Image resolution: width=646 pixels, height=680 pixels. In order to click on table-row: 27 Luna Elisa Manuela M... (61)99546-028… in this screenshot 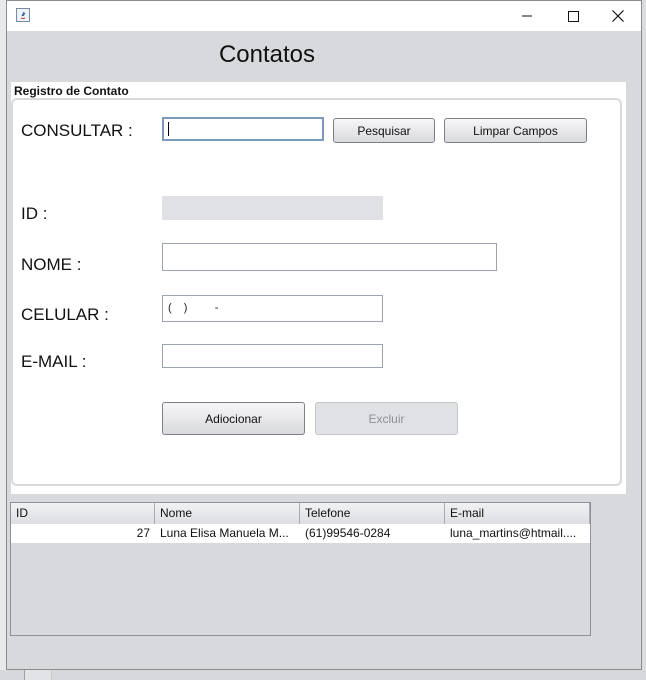, I will do `click(300, 533)`.